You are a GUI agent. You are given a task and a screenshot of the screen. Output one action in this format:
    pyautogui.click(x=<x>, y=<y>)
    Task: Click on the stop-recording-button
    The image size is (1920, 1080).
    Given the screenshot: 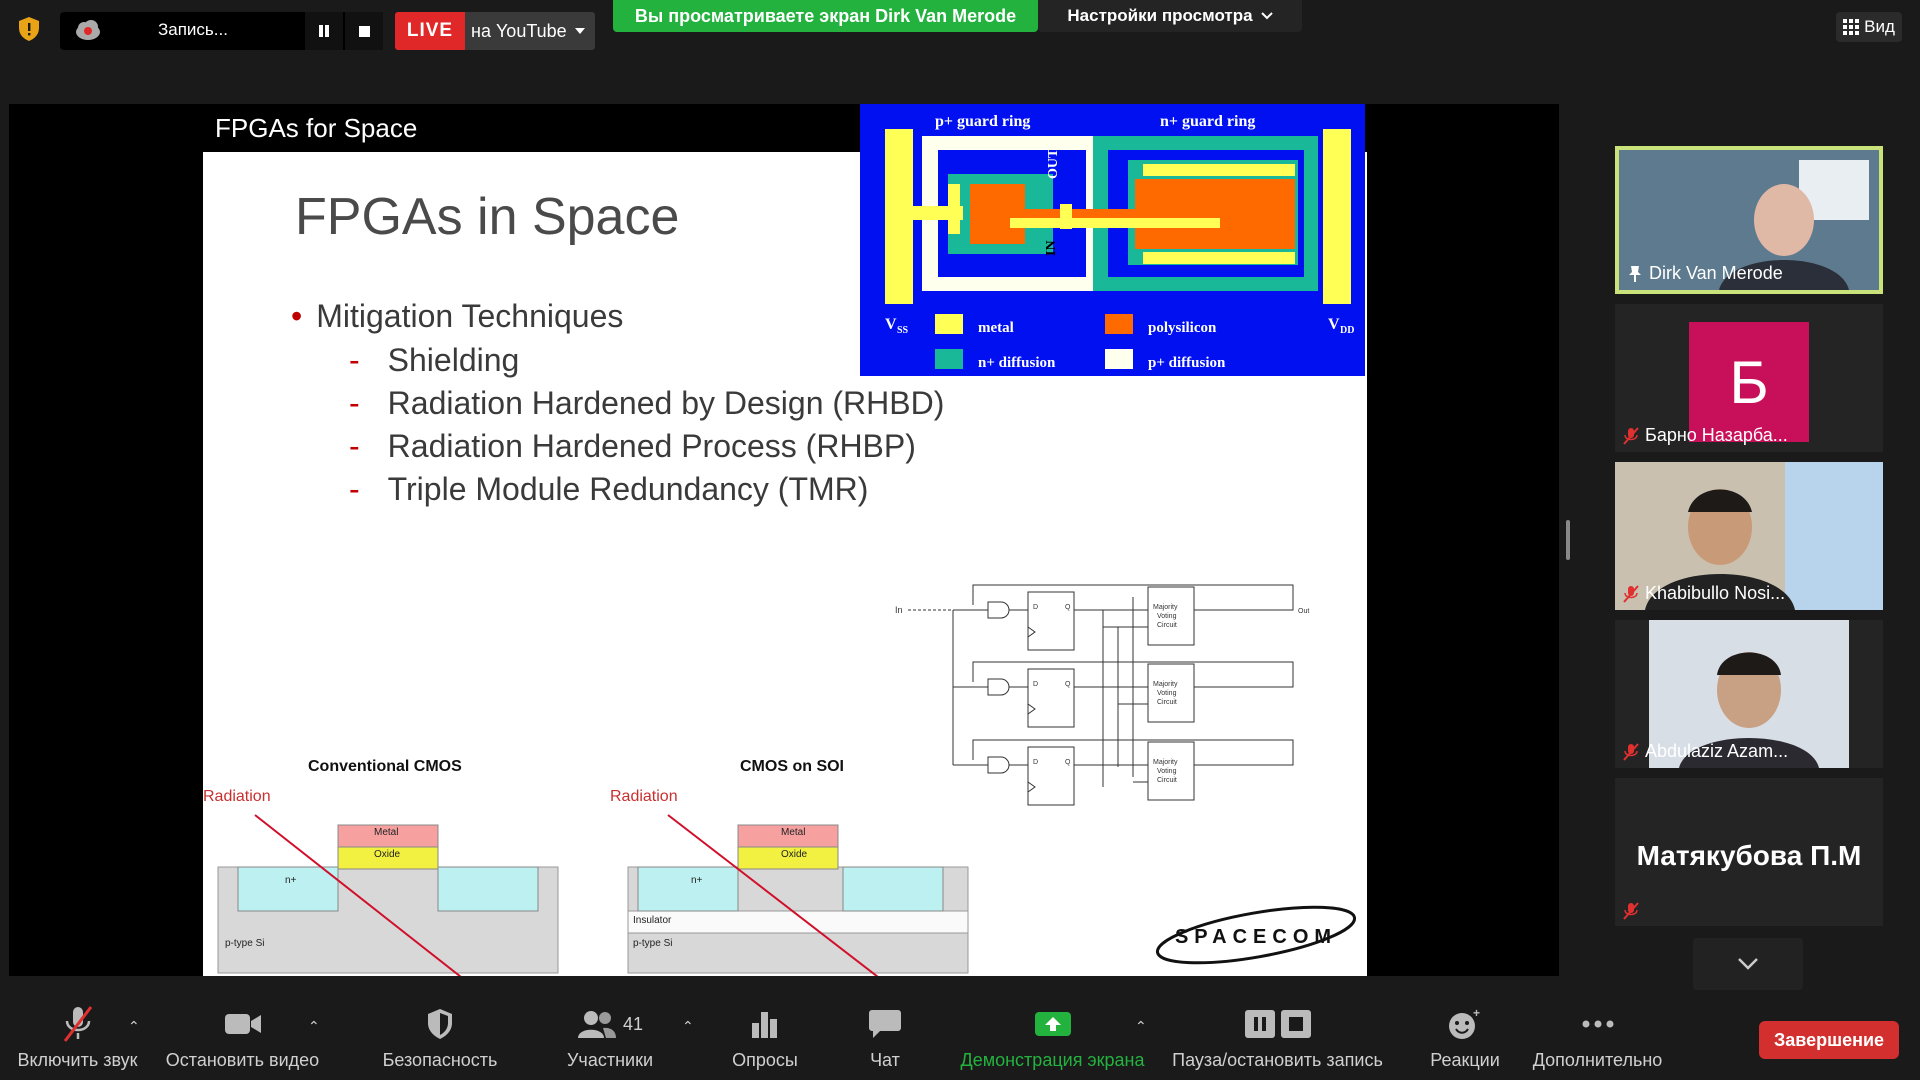 What is the action you would take?
    pyautogui.click(x=364, y=31)
    